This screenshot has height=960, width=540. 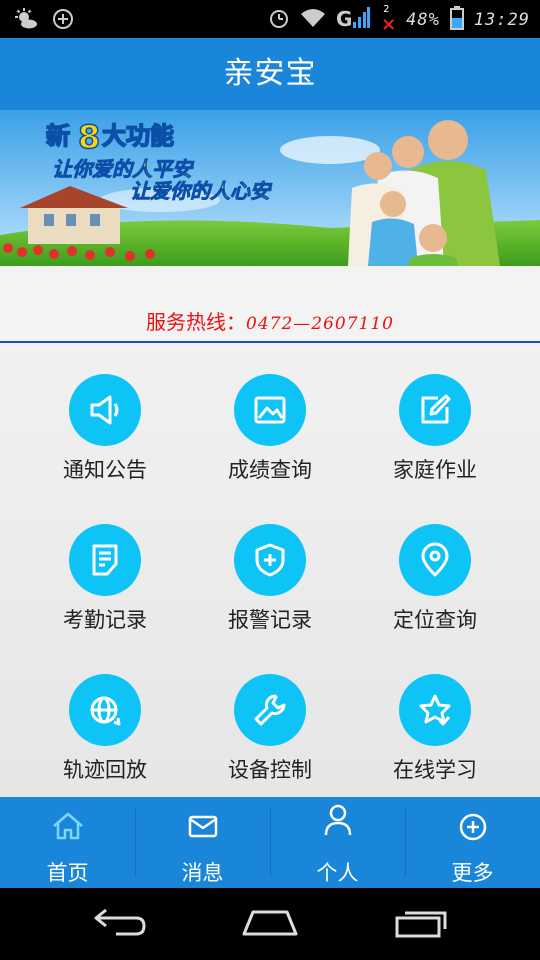 I want to click on system-nav-bar, so click(x=270, y=924).